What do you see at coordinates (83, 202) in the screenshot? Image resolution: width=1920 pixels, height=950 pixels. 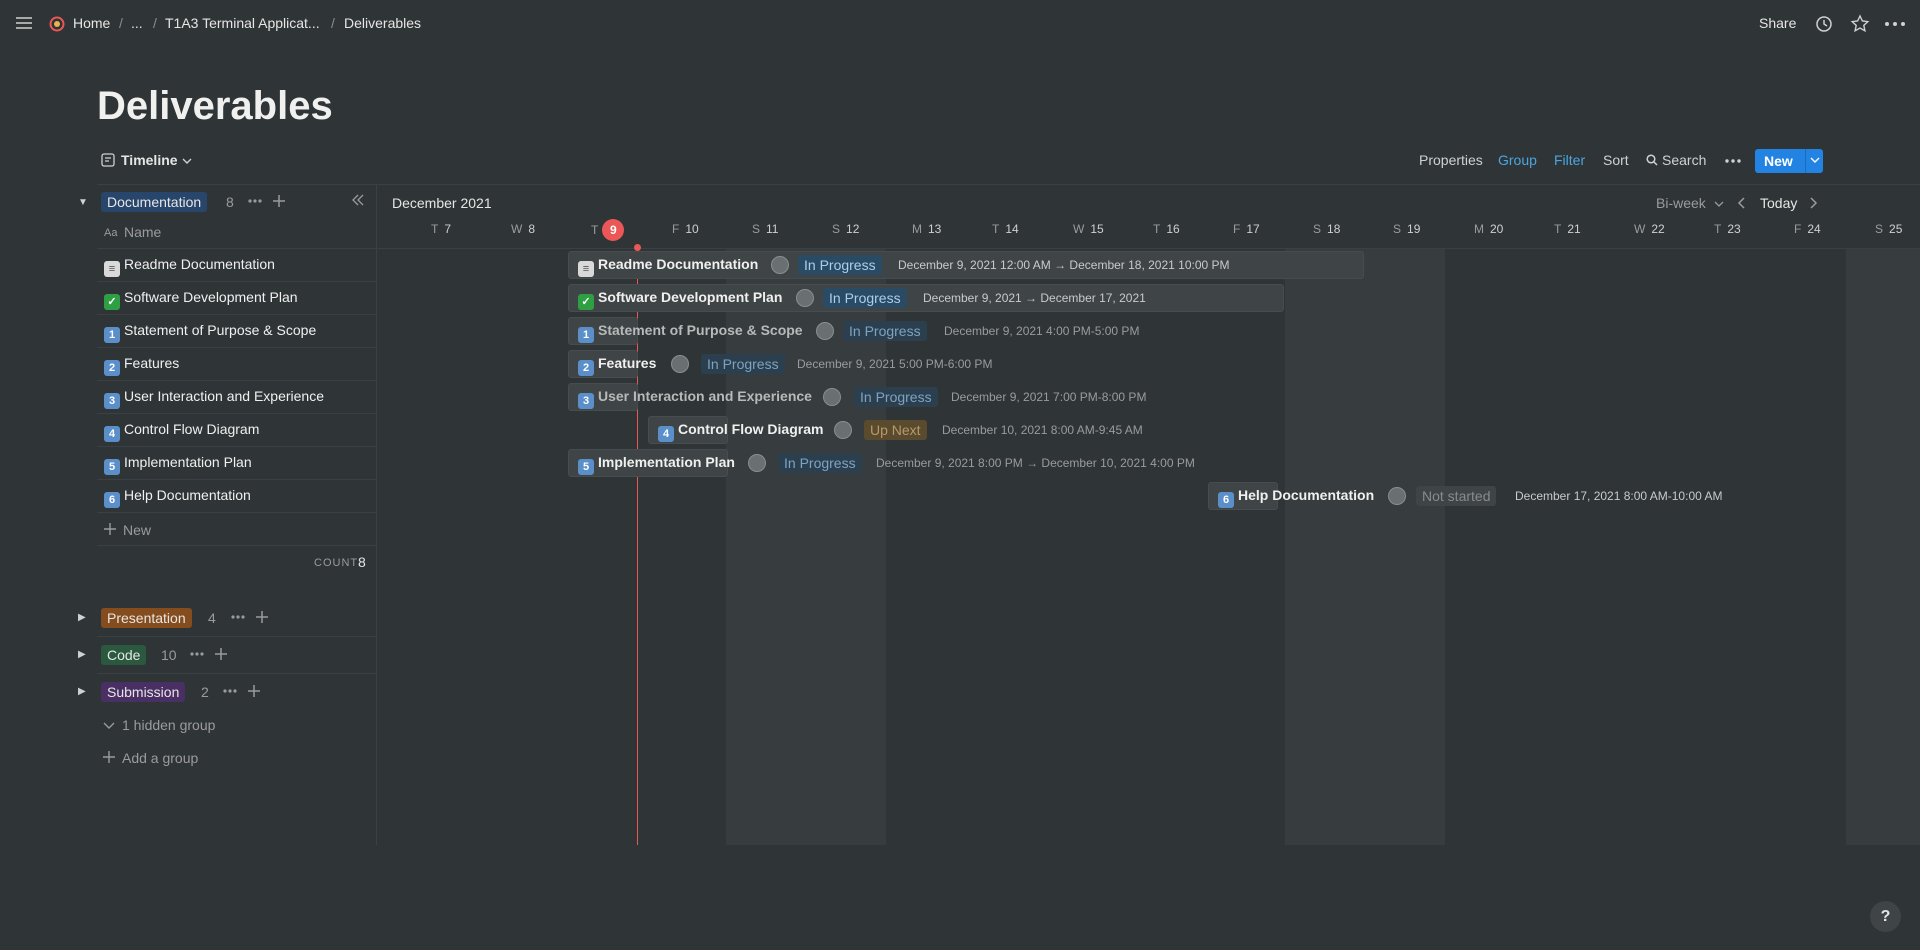 I see `collapse-triangle-icon: ▼` at bounding box center [83, 202].